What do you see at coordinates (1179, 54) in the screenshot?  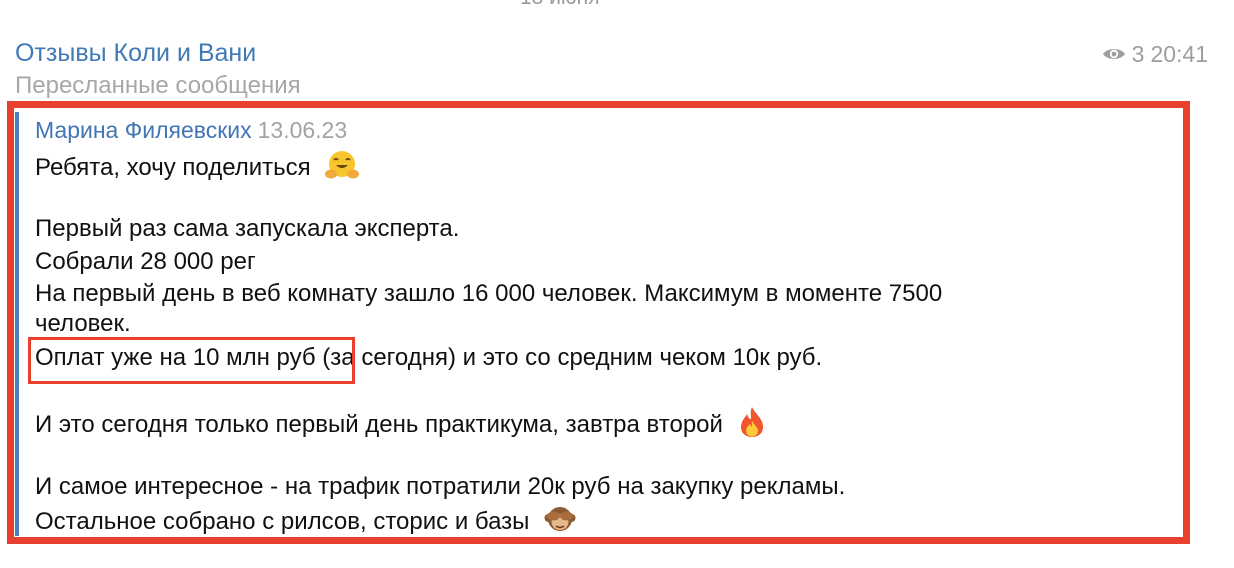 I see `message-time: 20:41` at bounding box center [1179, 54].